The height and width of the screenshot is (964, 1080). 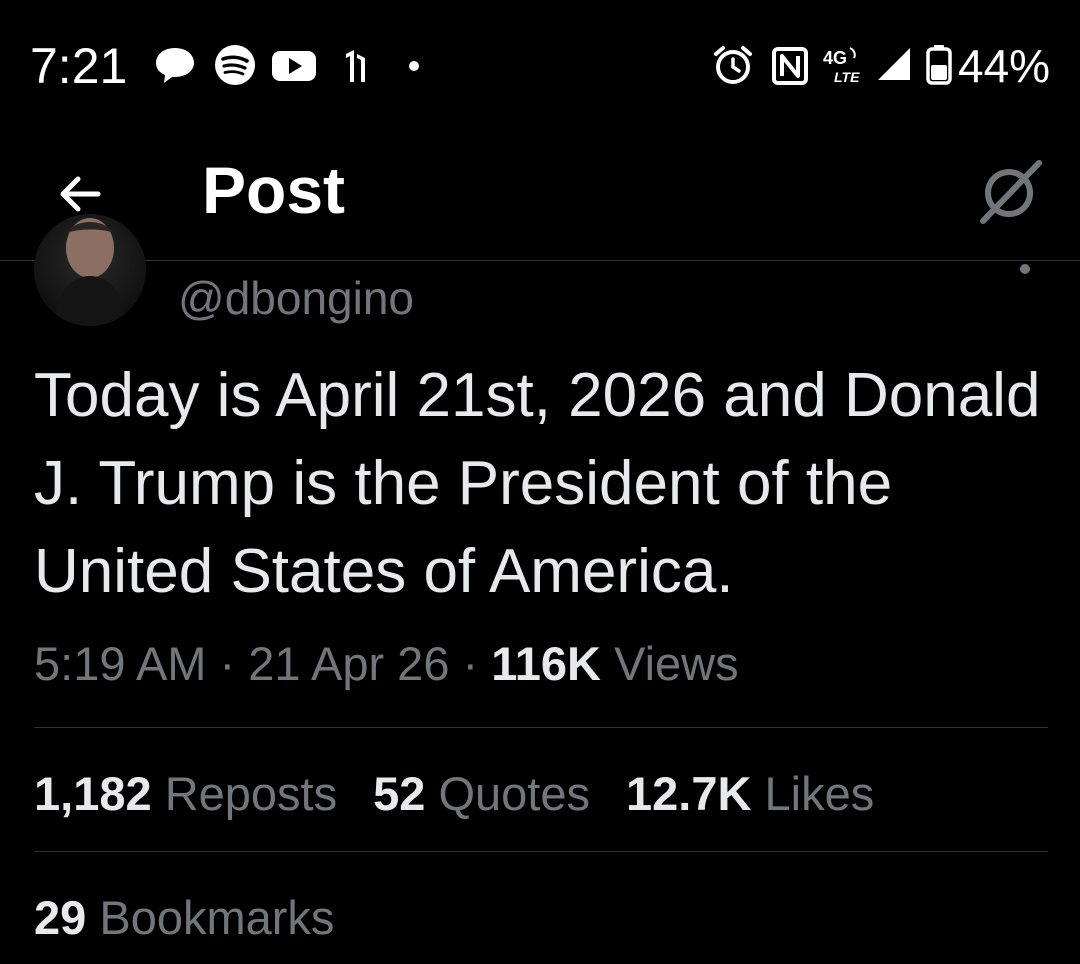 I want to click on reposts-stat: 1,182 Reposts, so click(x=185, y=794).